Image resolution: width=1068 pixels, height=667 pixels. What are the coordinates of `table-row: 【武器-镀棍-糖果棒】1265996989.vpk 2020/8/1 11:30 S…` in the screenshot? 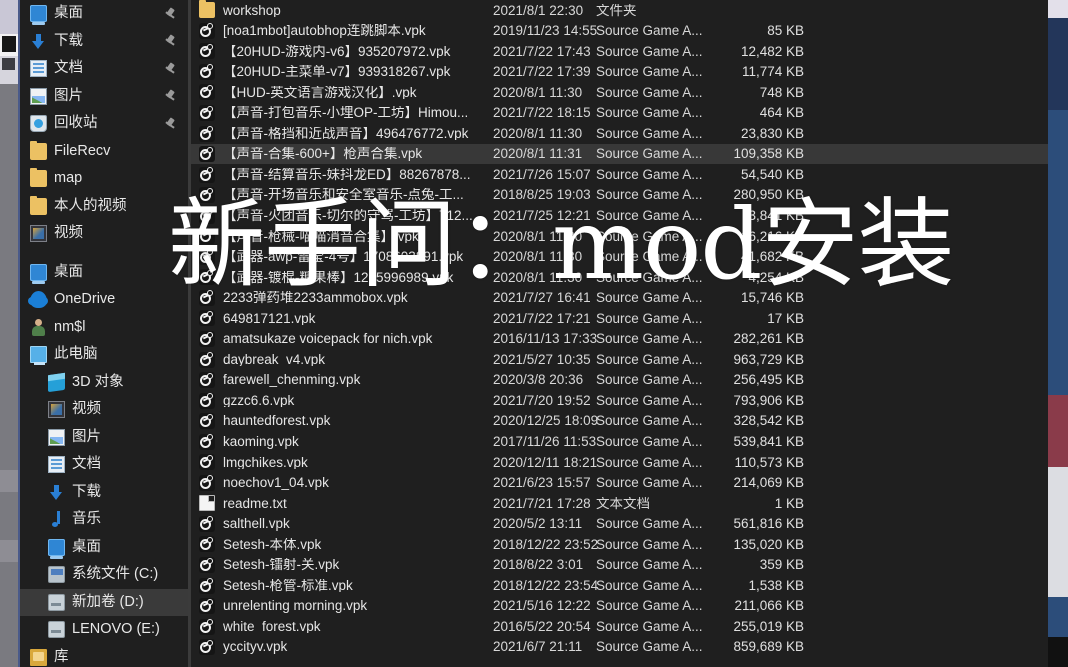 It's located at (621, 277).